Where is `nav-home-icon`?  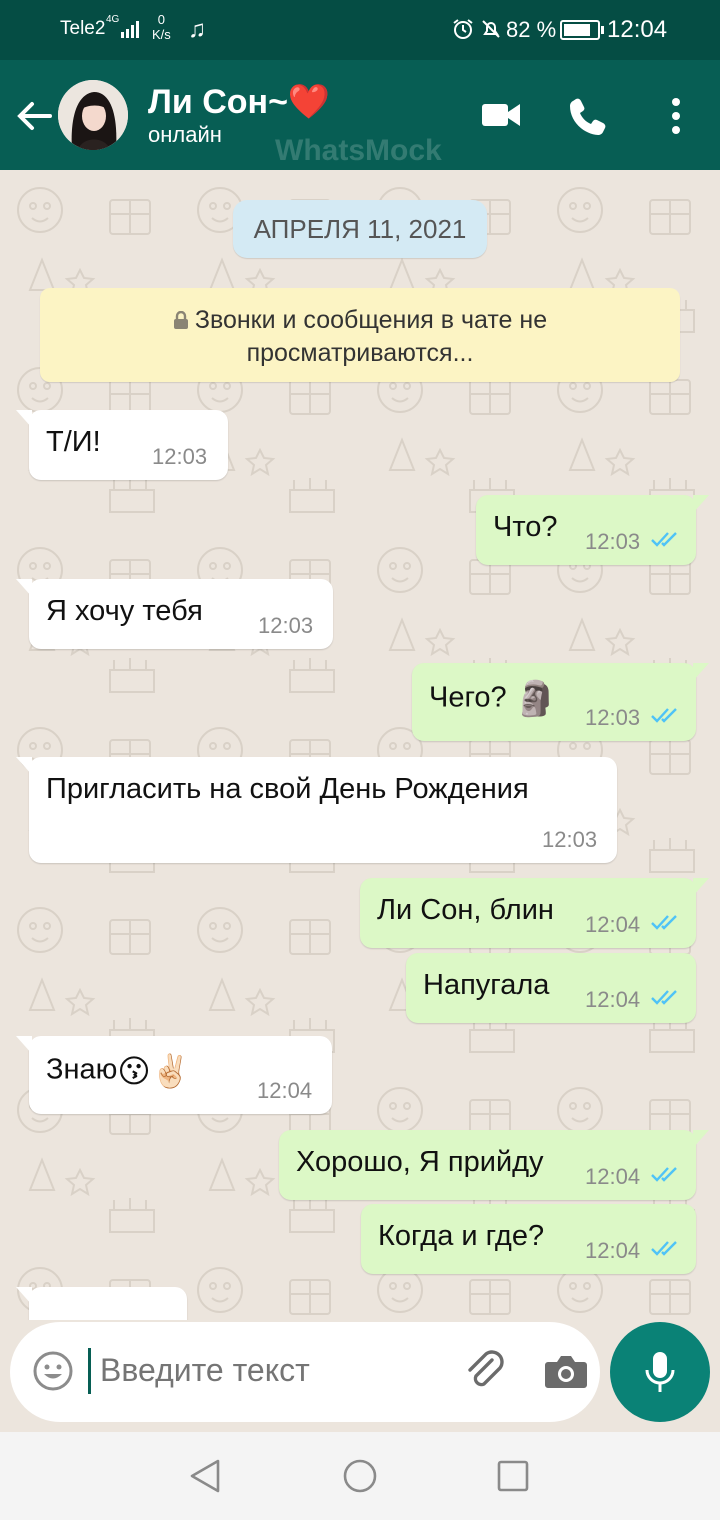
nav-home-icon is located at coordinates (360, 1476).